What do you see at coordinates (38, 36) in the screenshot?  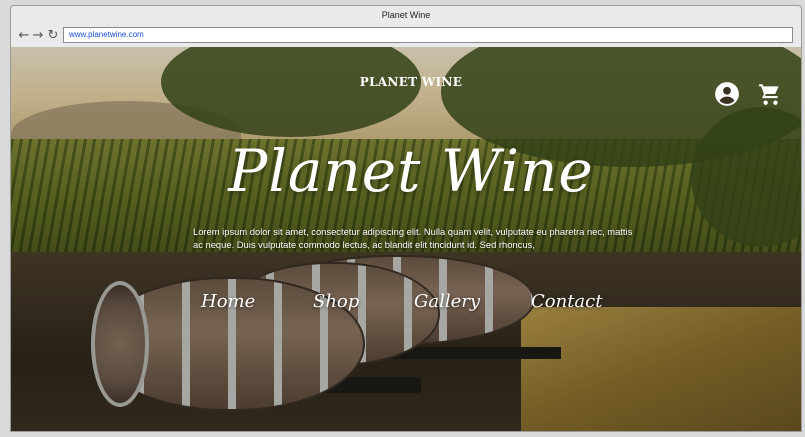 I see `forward-arrow-icon: →` at bounding box center [38, 36].